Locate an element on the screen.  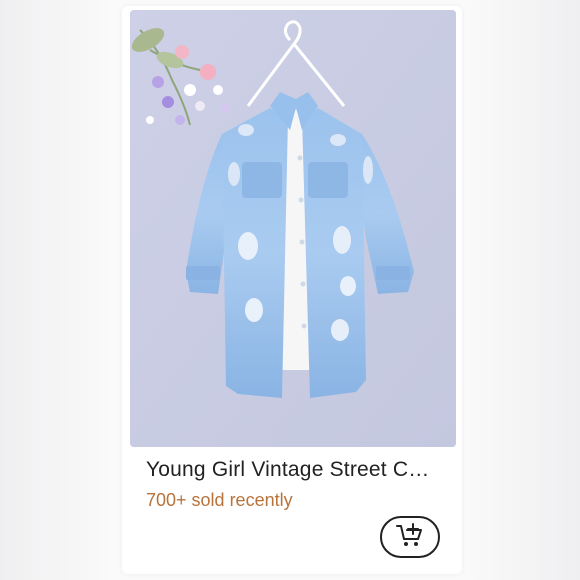
add-to-cart-button is located at coordinates (410, 537).